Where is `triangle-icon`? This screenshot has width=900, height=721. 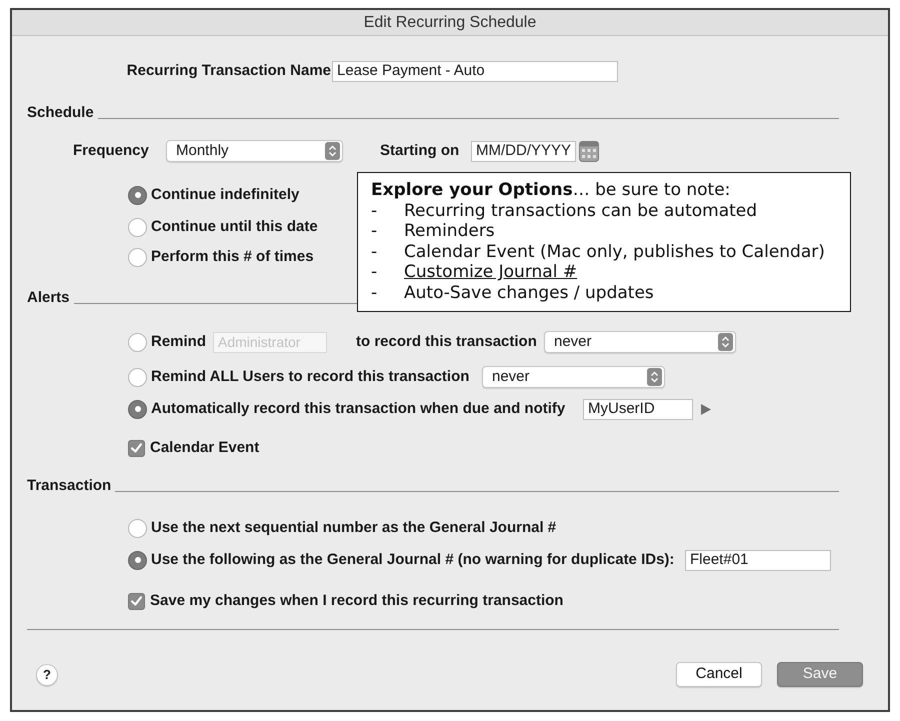 triangle-icon is located at coordinates (706, 409).